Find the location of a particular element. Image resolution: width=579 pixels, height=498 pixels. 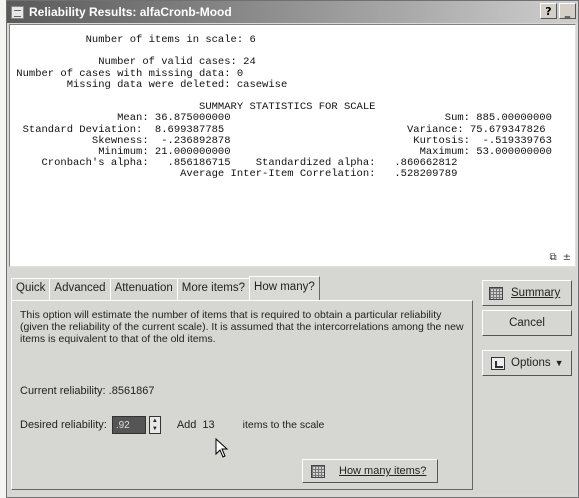

tab-attenuation: Attenuation is located at coordinates (143, 289).